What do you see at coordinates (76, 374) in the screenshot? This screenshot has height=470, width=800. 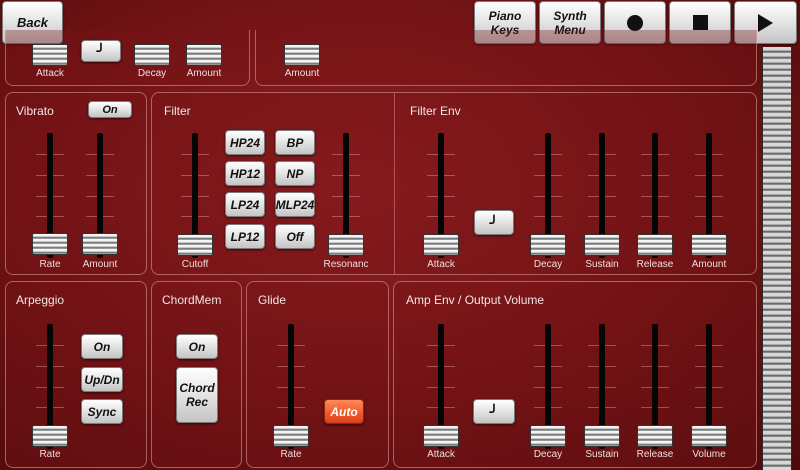 I see `arpeggio-panel: Arpeggio Rate On Up/Dn Sync` at bounding box center [76, 374].